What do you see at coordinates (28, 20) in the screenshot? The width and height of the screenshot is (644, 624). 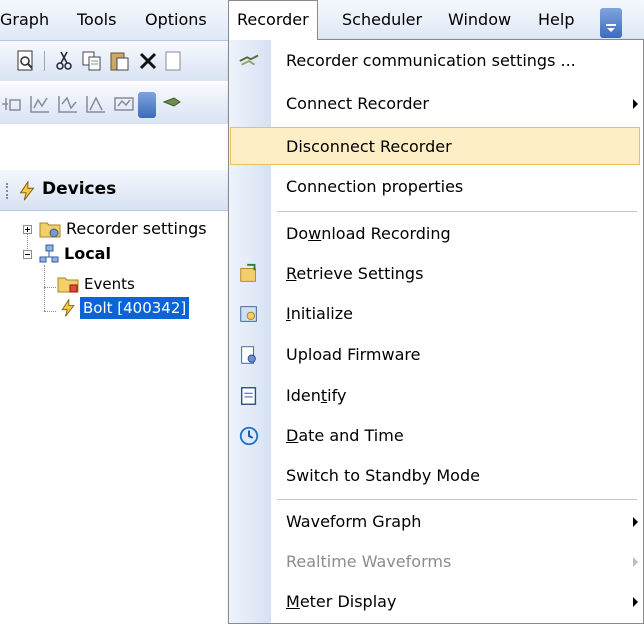 I see `menu-graph: Graph` at bounding box center [28, 20].